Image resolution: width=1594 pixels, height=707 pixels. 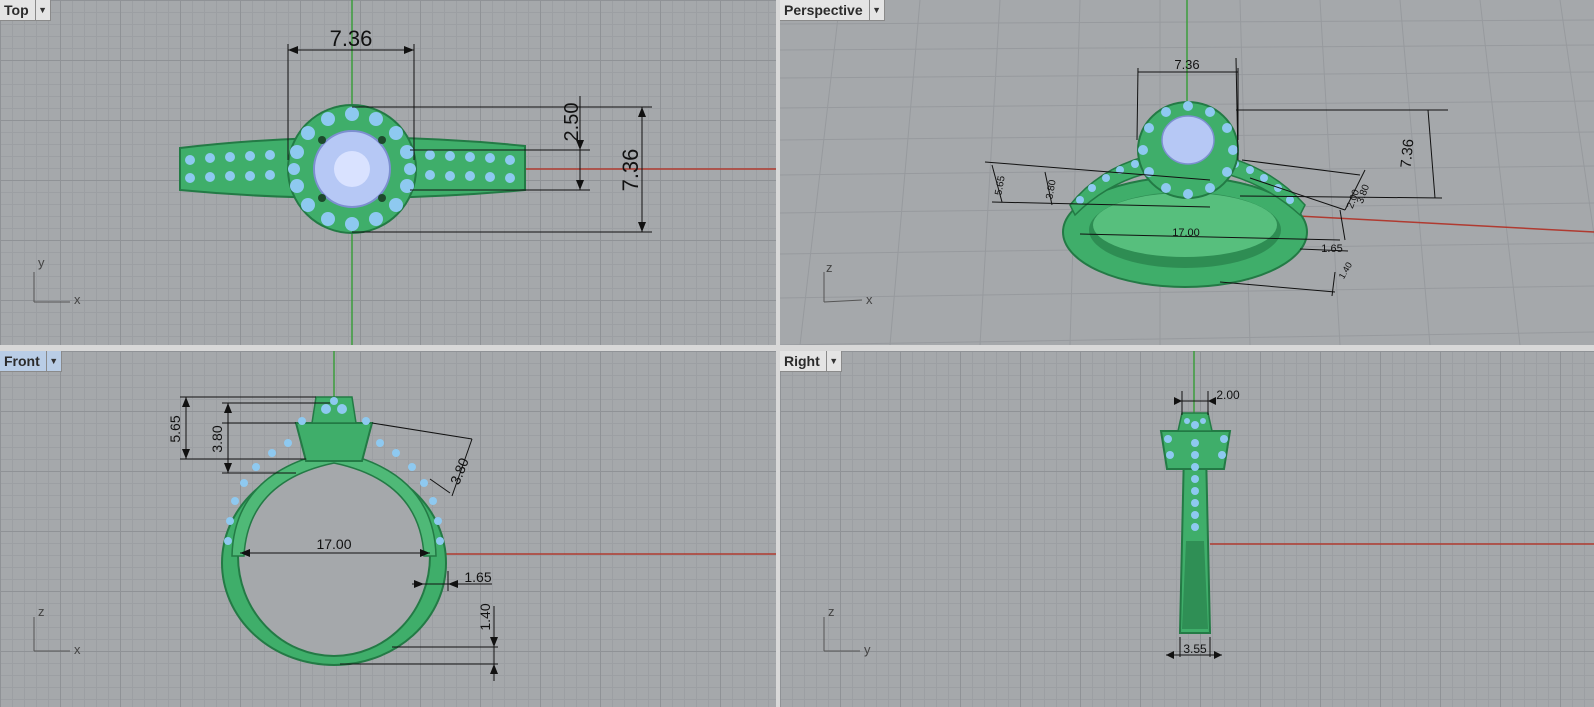 What do you see at coordinates (802, 361) in the screenshot?
I see `viewport-title: Right` at bounding box center [802, 361].